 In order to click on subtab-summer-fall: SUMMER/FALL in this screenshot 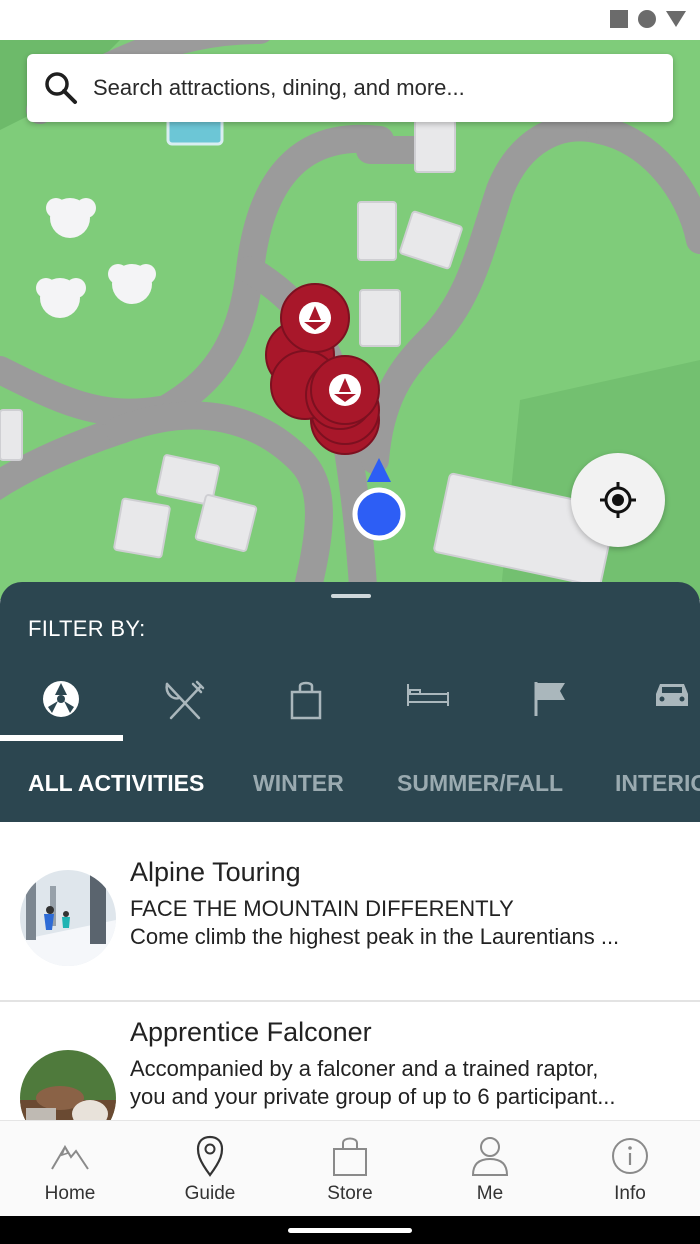, I will do `click(480, 783)`.